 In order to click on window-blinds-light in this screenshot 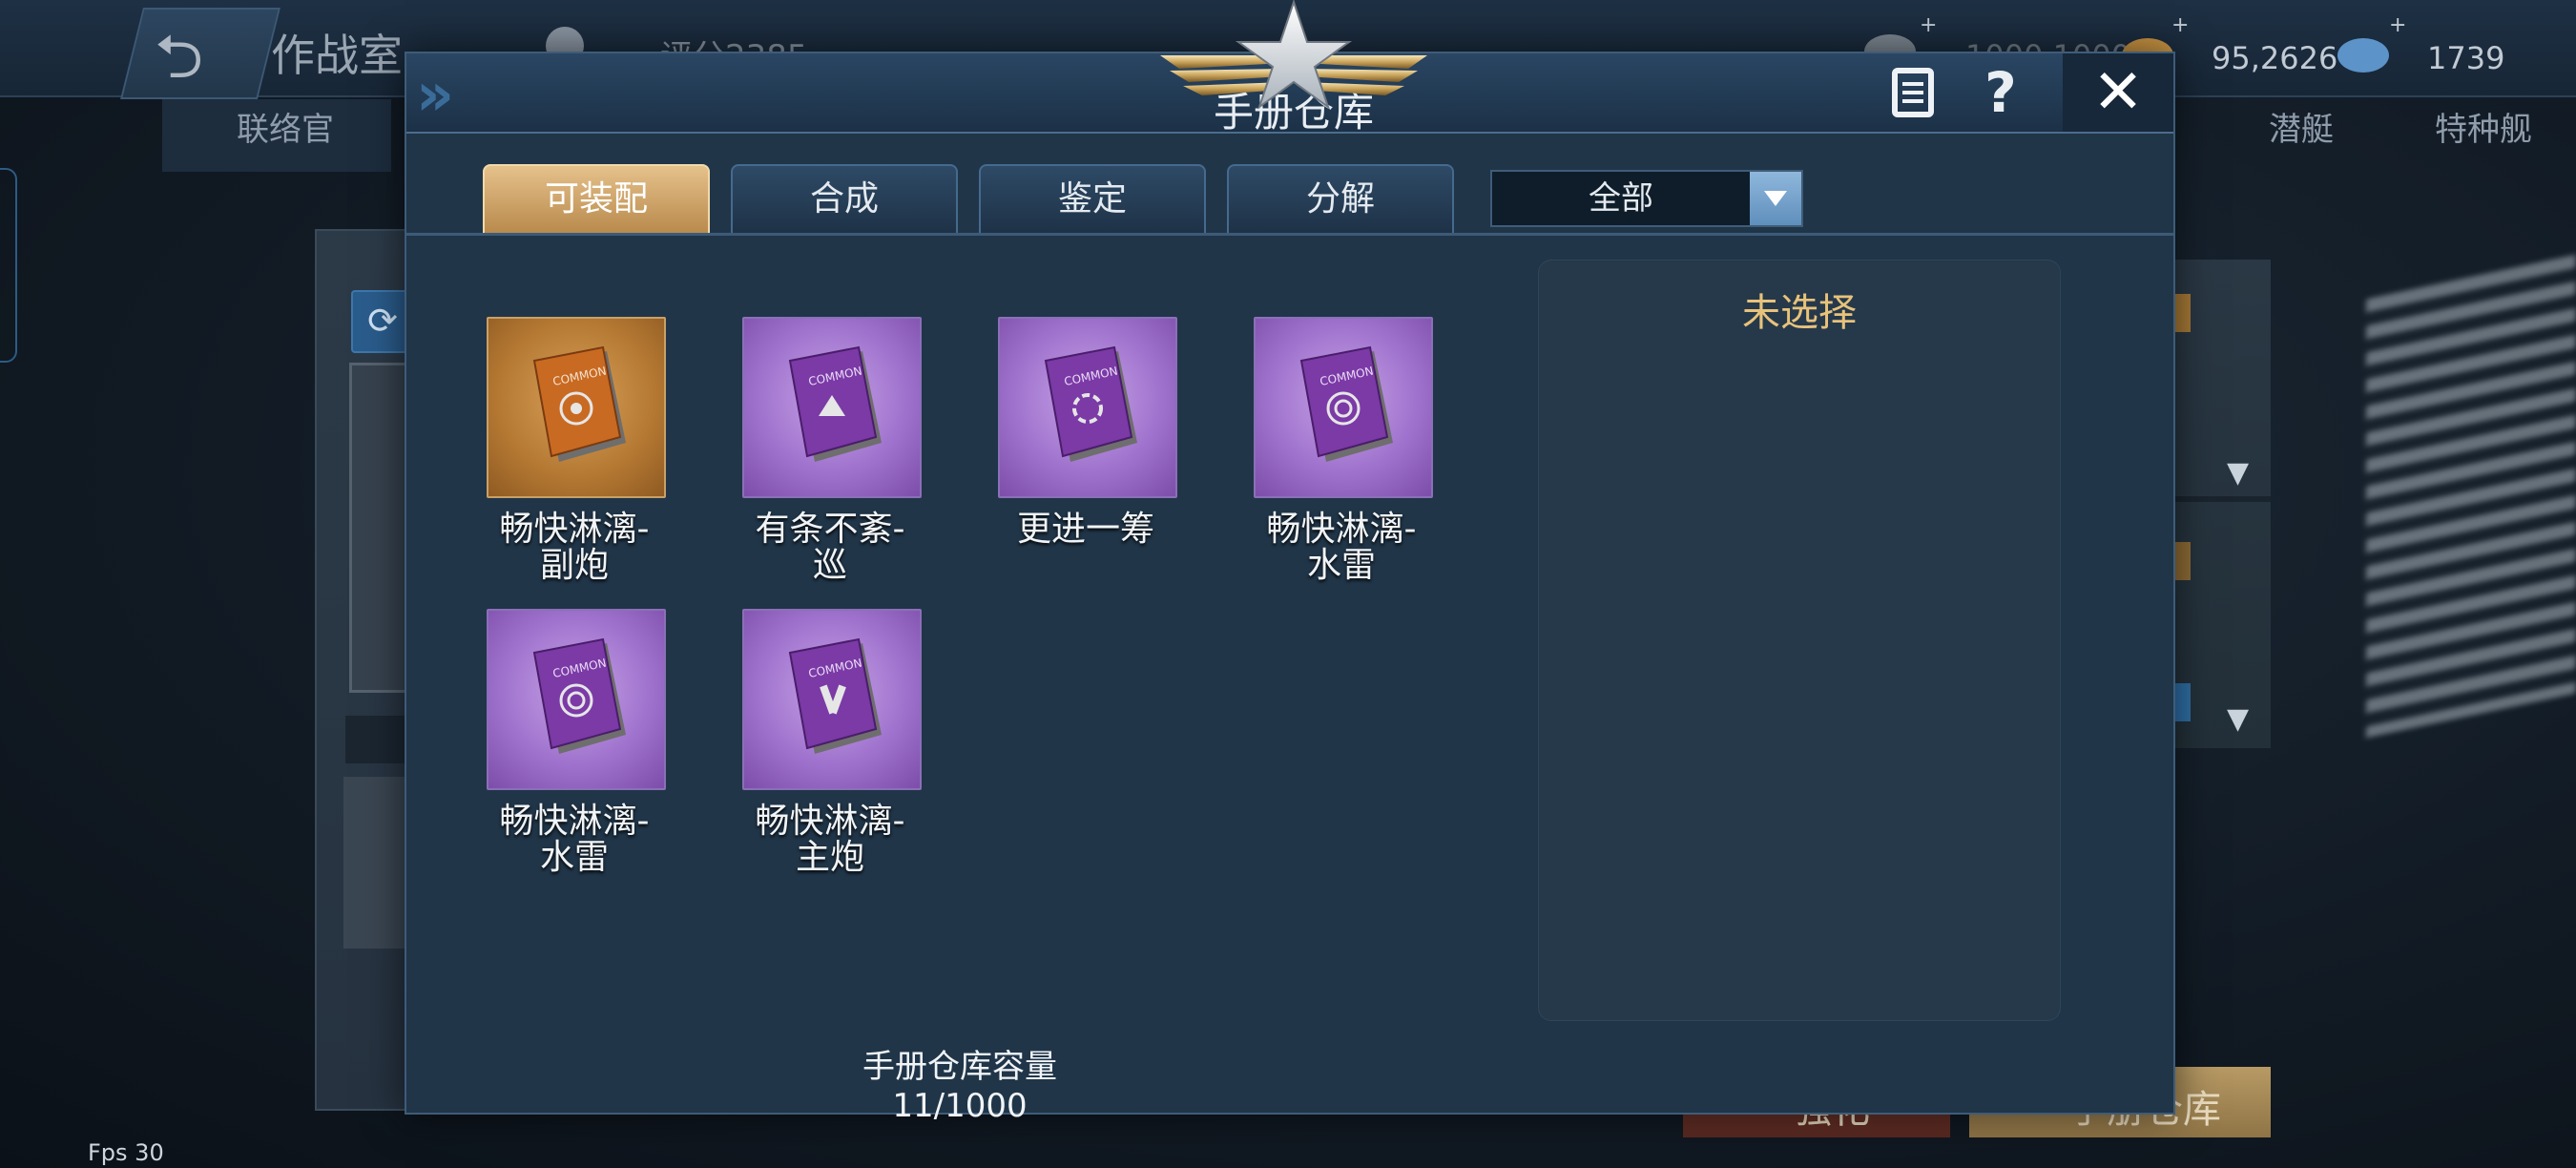, I will do `click(2471, 496)`.